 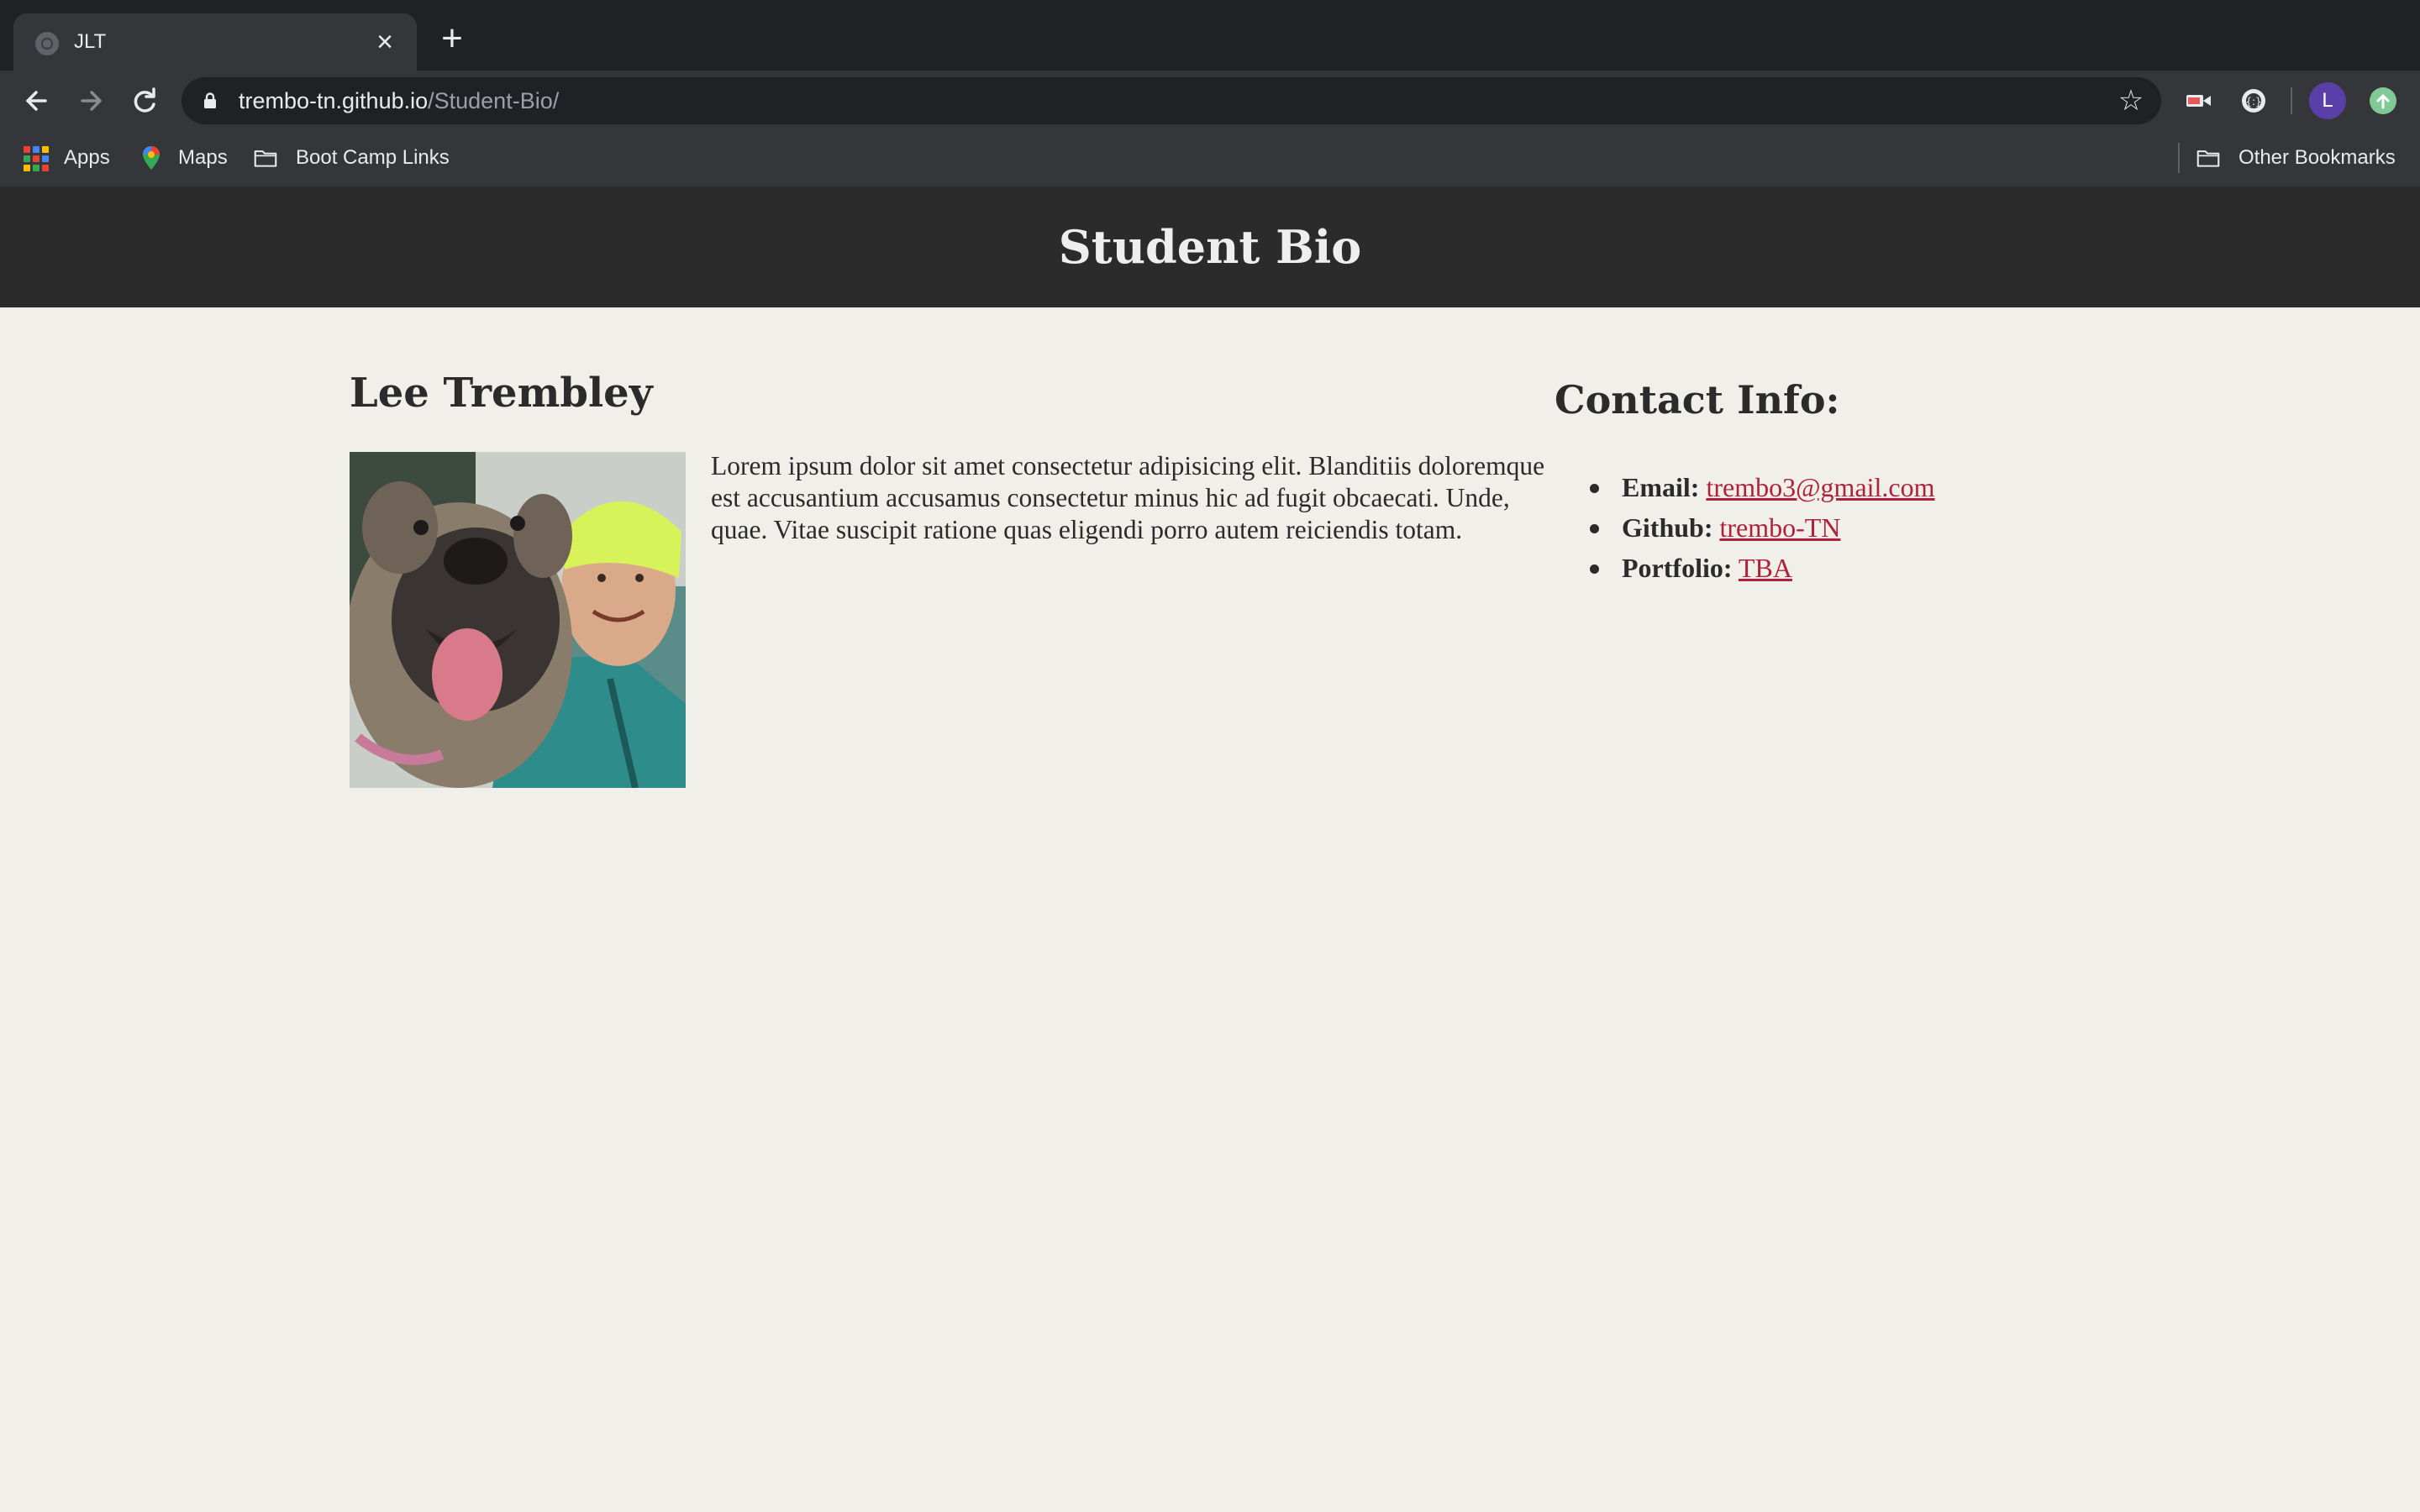 I want to click on bookmarks-divider, so click(x=2179, y=158).